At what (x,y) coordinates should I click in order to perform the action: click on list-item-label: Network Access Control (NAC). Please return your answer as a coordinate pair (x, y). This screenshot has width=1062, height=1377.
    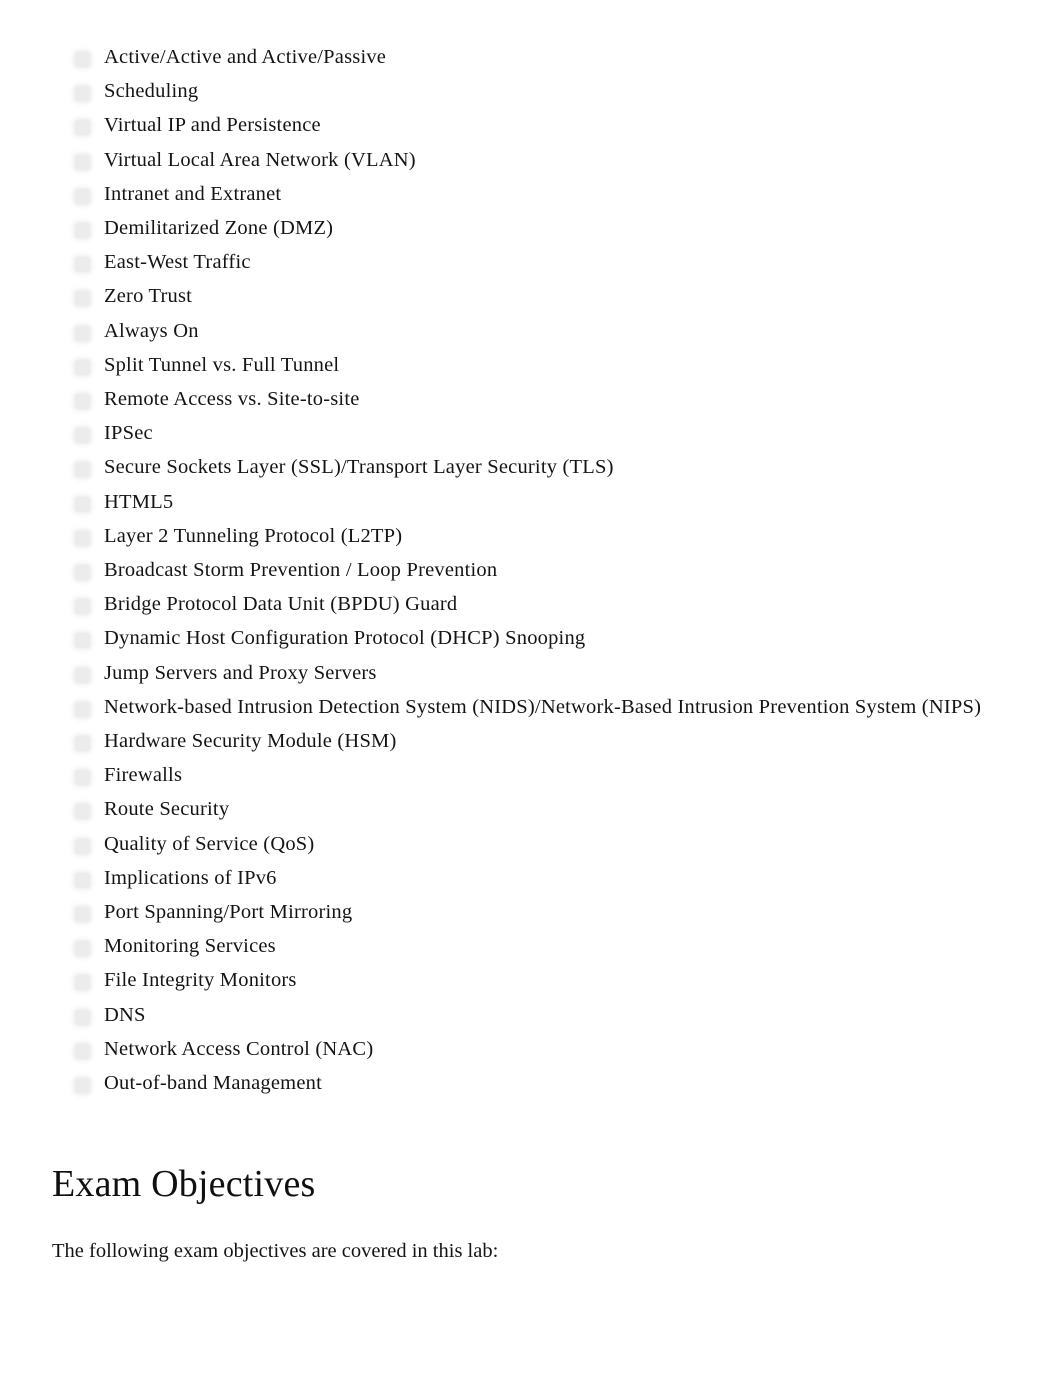
    Looking at the image, I should click on (239, 1048).